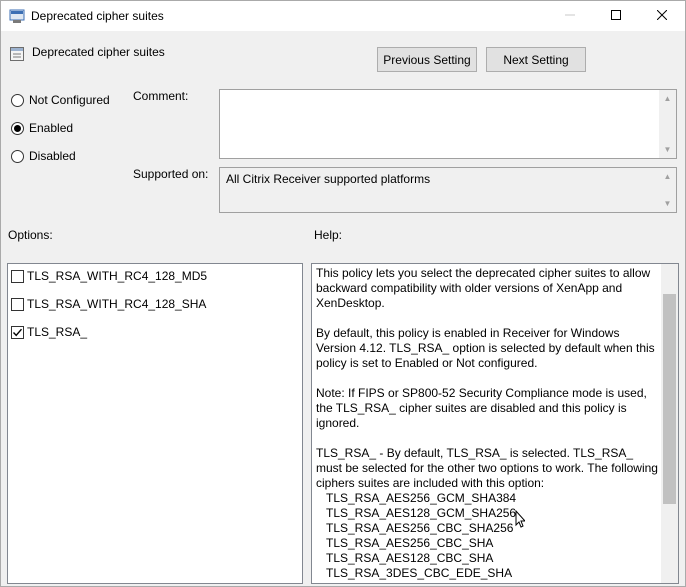  I want to click on previous-setting-button: Previous Setting, so click(427, 59).